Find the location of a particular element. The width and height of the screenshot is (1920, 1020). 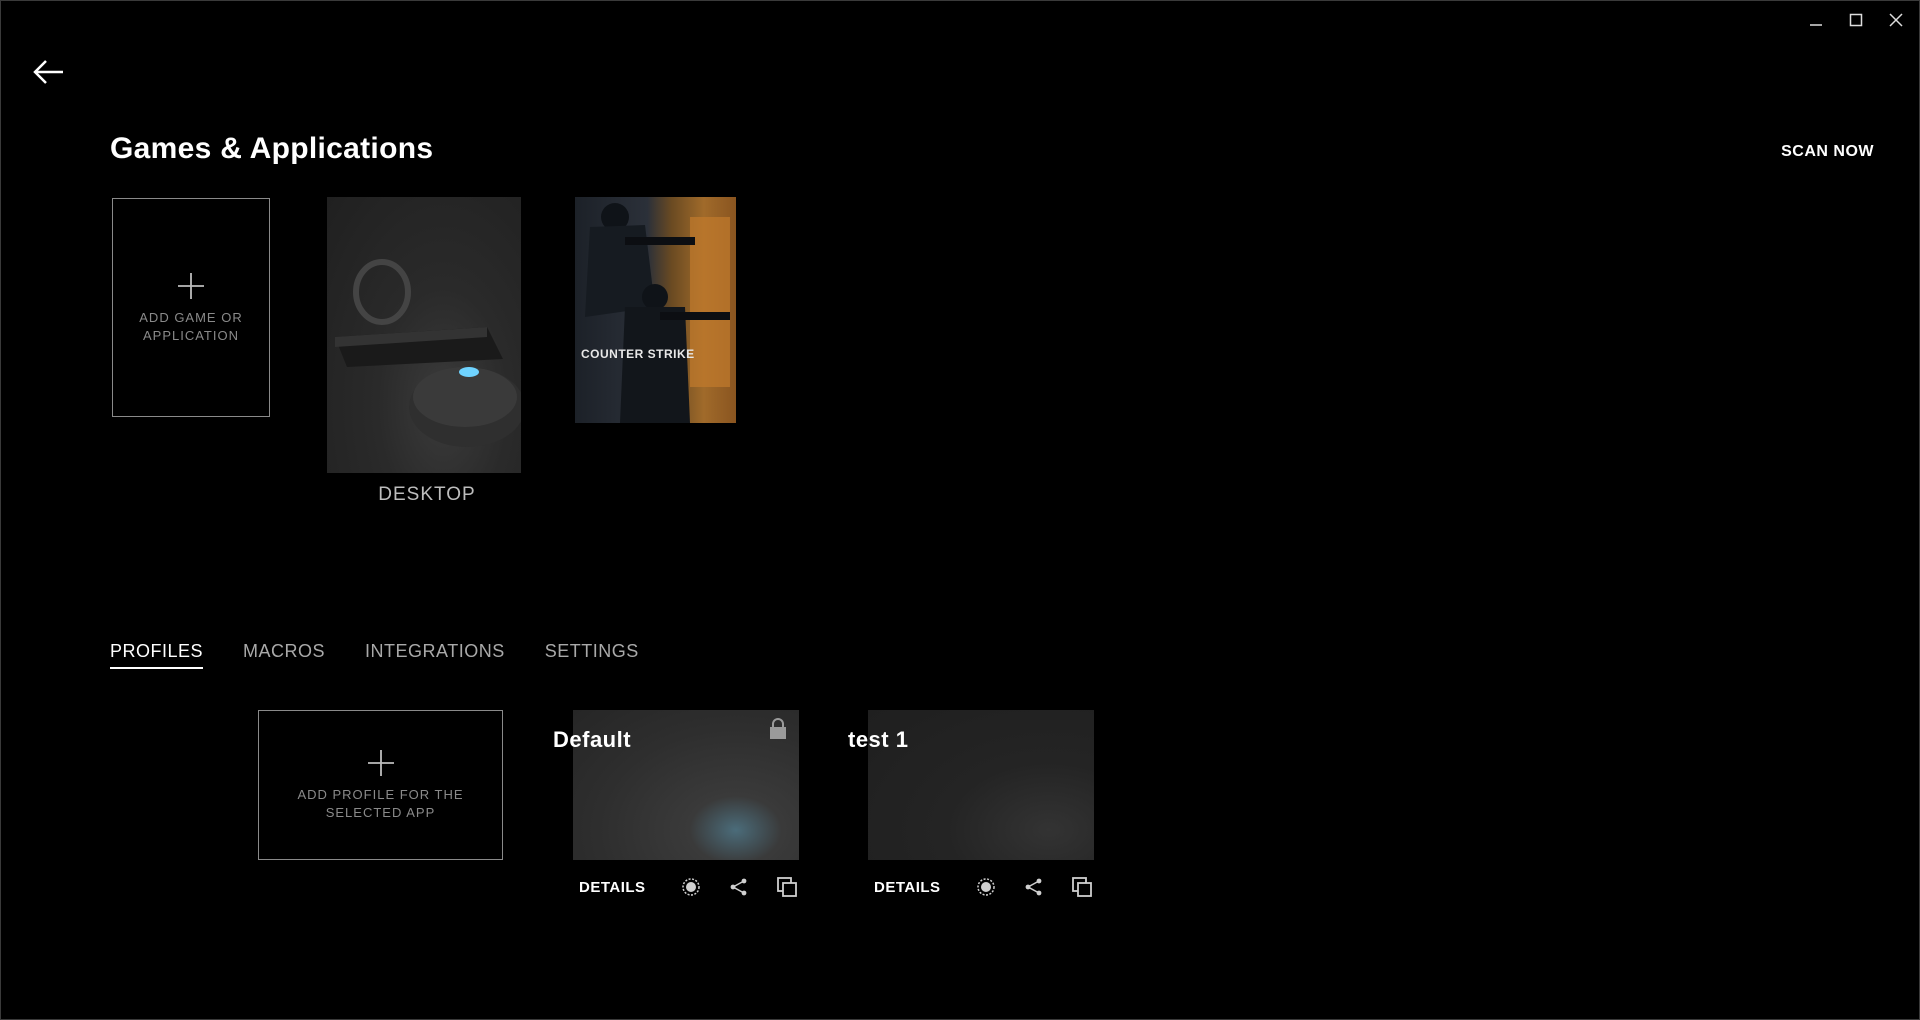

desktop-label: DESKTOP is located at coordinates (427, 494).